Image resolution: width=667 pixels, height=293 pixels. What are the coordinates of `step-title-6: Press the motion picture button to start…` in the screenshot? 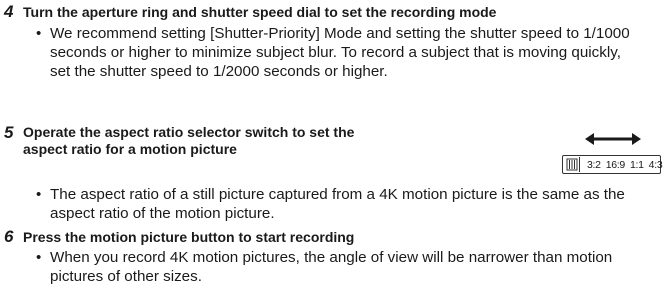 It's located at (189, 237).